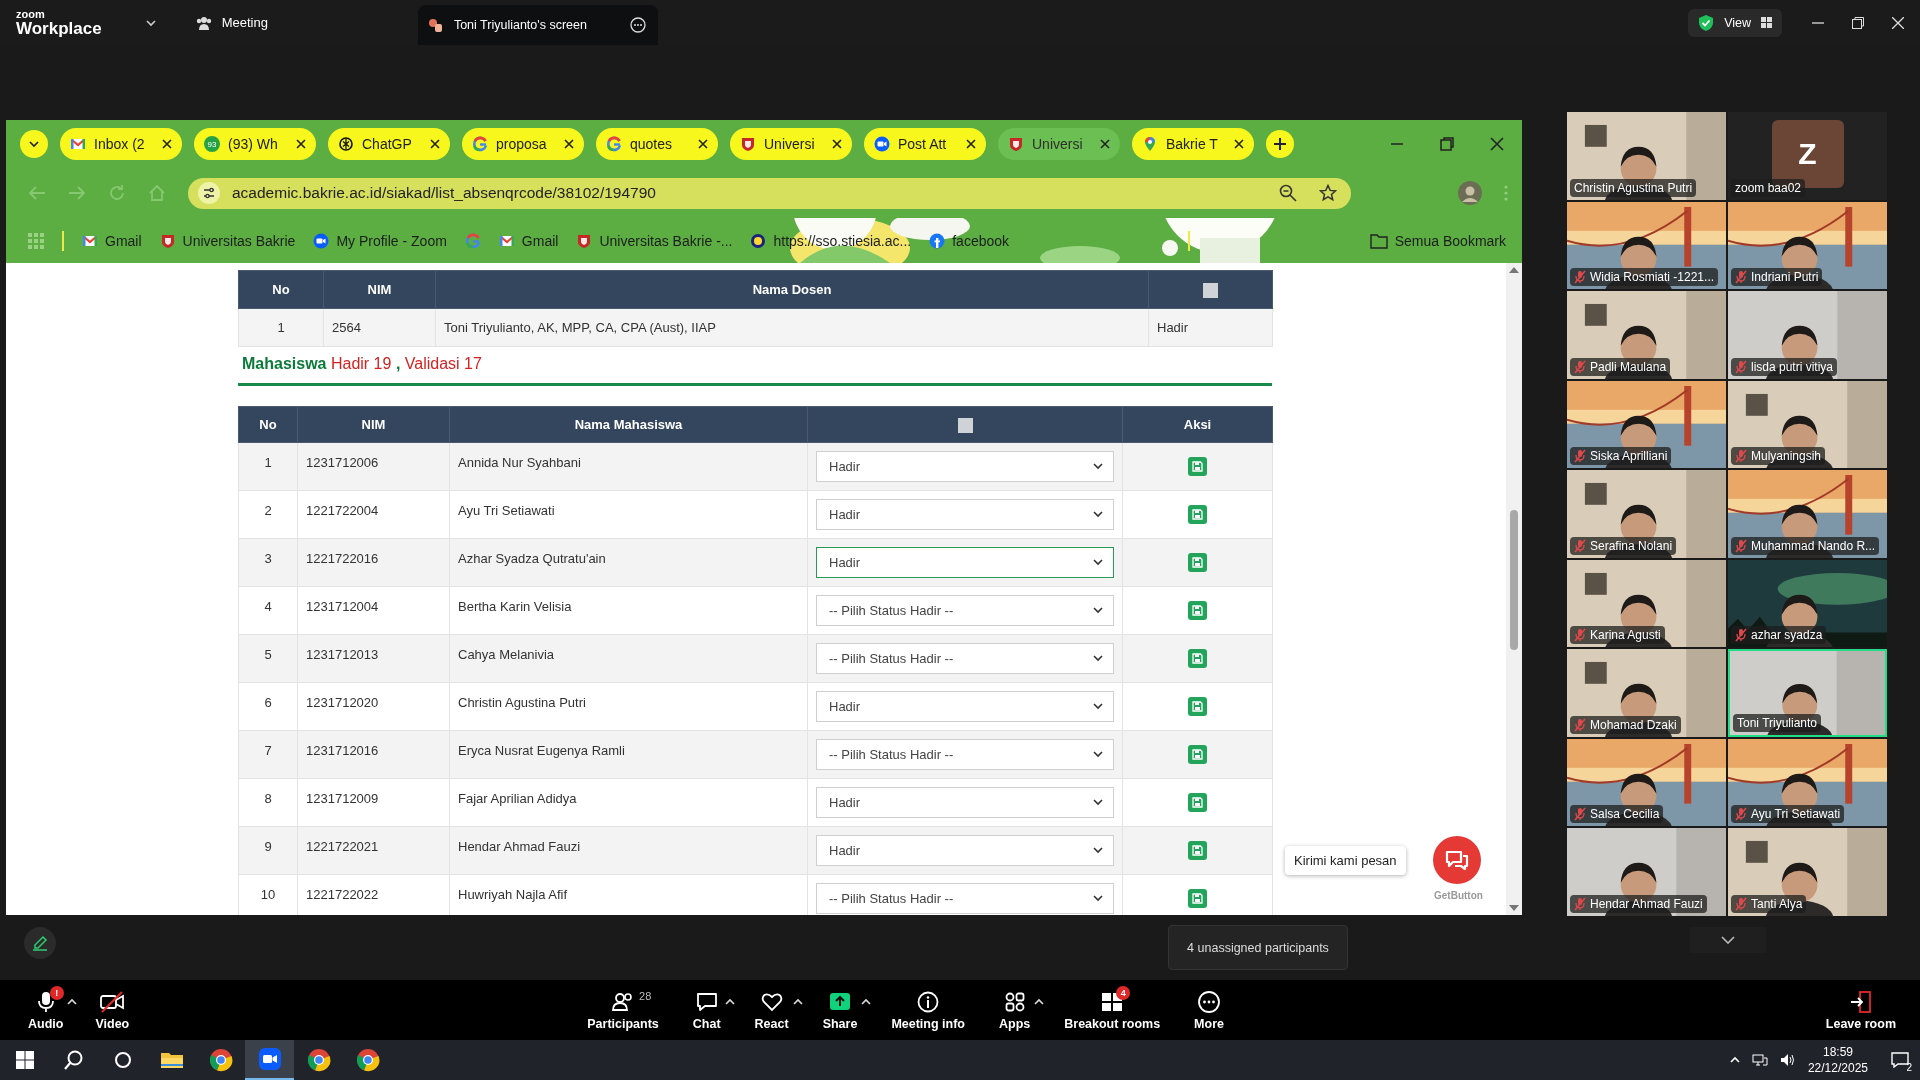 Image resolution: width=1920 pixels, height=1080 pixels. What do you see at coordinates (1646, 514) in the screenshot?
I see `video-tile: Serafina Nolani` at bounding box center [1646, 514].